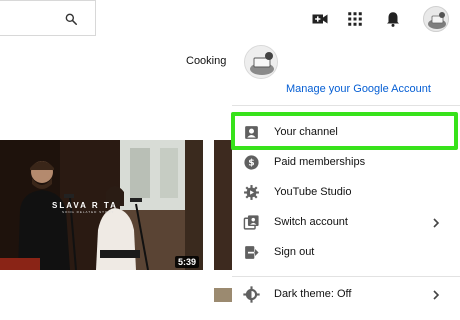 The width and height of the screenshot is (460, 320). I want to click on menu-item-paid-memberships: $ Paid memberships, so click(346, 163).